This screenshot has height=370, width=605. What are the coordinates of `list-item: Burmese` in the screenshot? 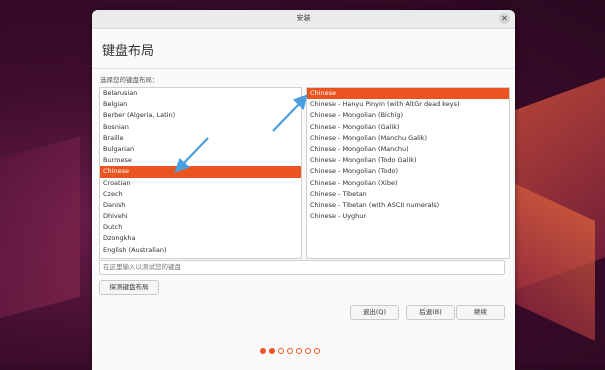 It's located at (200, 160).